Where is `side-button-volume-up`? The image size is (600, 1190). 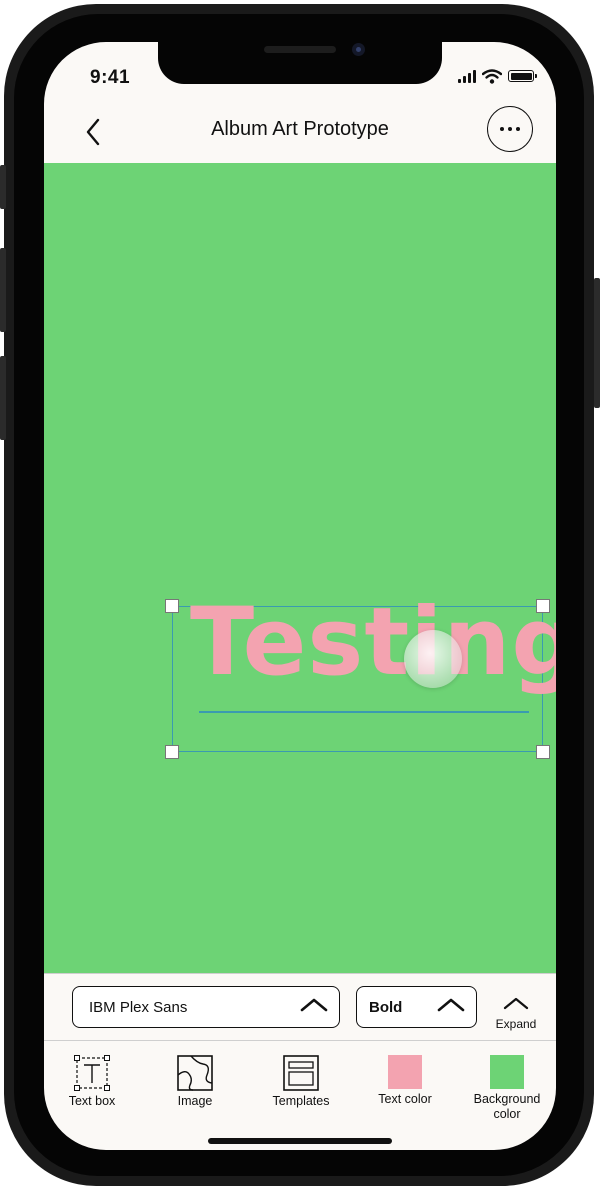 side-button-volume-up is located at coordinates (3, 290).